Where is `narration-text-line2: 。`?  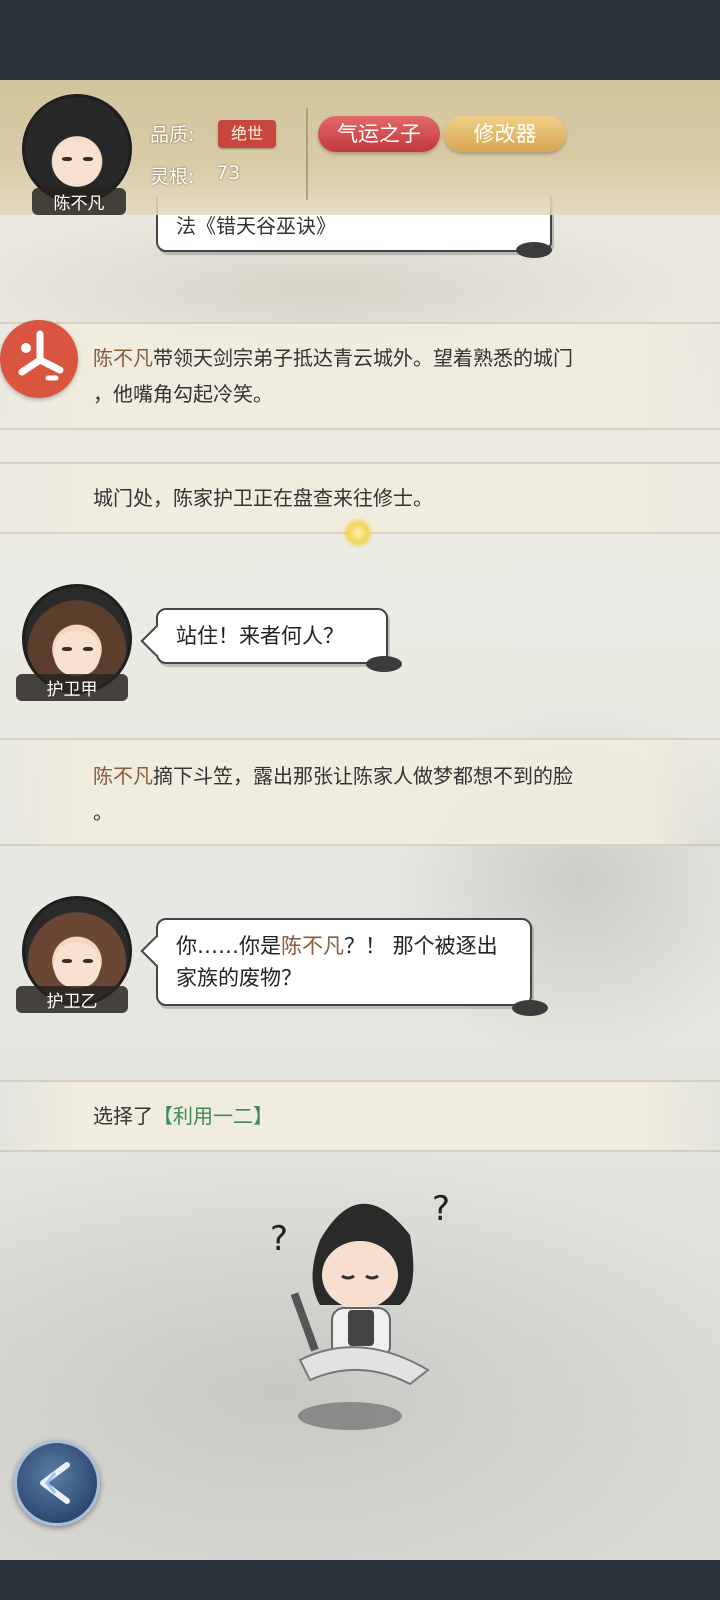
narration-text-line2: 。 is located at coordinates (103, 812).